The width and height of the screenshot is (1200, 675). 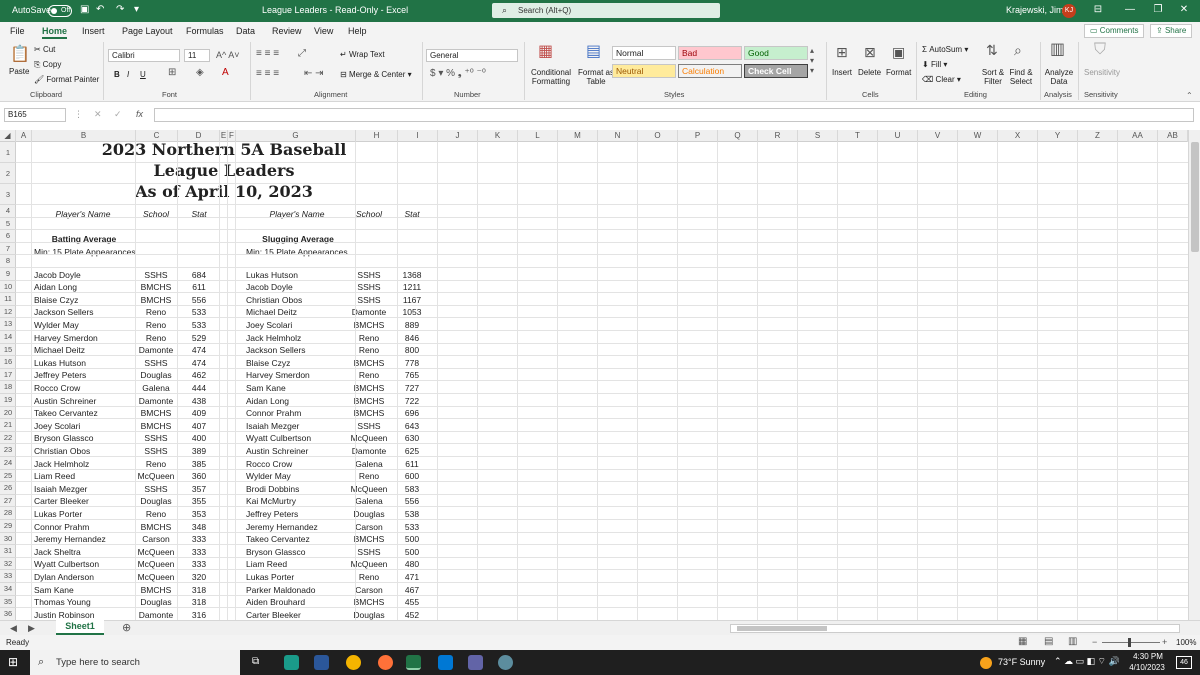 What do you see at coordinates (144, 55) in the screenshot?
I see `font-name-dropdown: Calibri` at bounding box center [144, 55].